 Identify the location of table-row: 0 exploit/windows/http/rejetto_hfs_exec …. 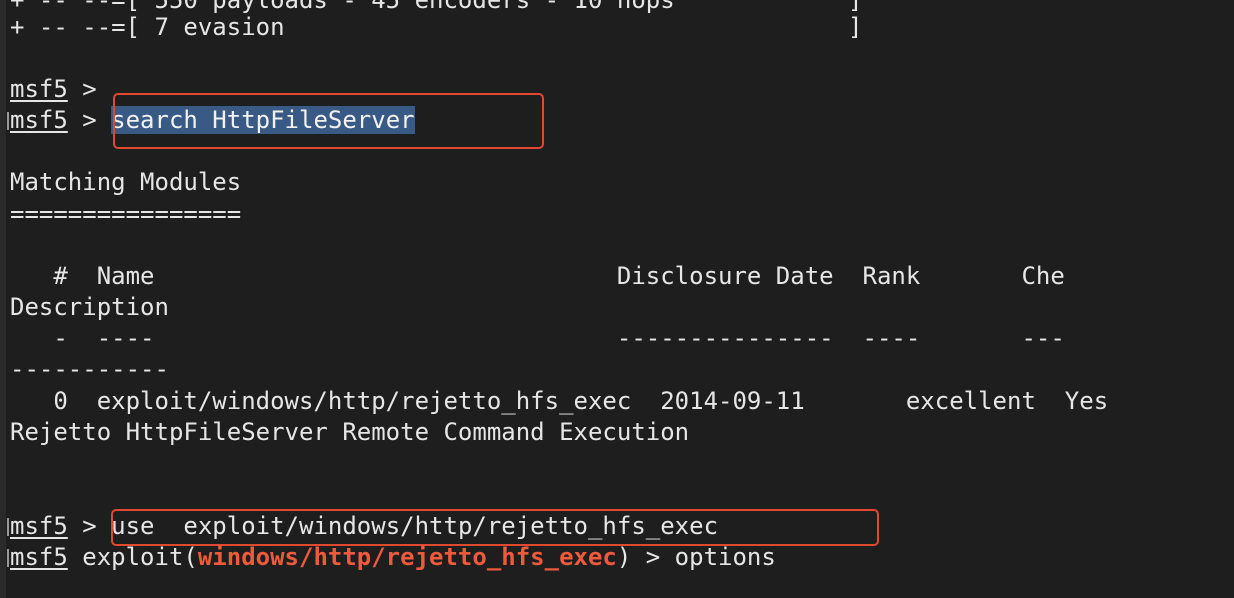
(559, 401).